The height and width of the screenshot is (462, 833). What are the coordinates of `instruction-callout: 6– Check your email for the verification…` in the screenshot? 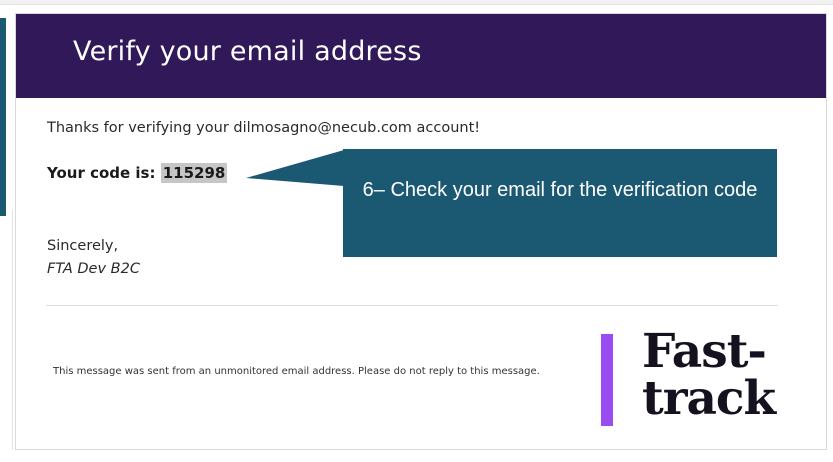 It's located at (560, 203).